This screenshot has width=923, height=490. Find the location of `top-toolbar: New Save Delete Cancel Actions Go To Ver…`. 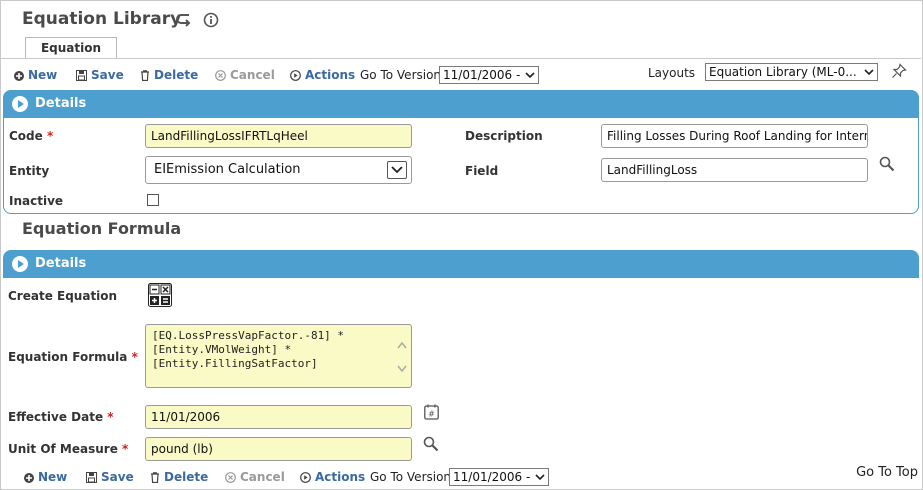

top-toolbar: New Save Delete Cancel Actions Go To Ver… is located at coordinates (461, 74).